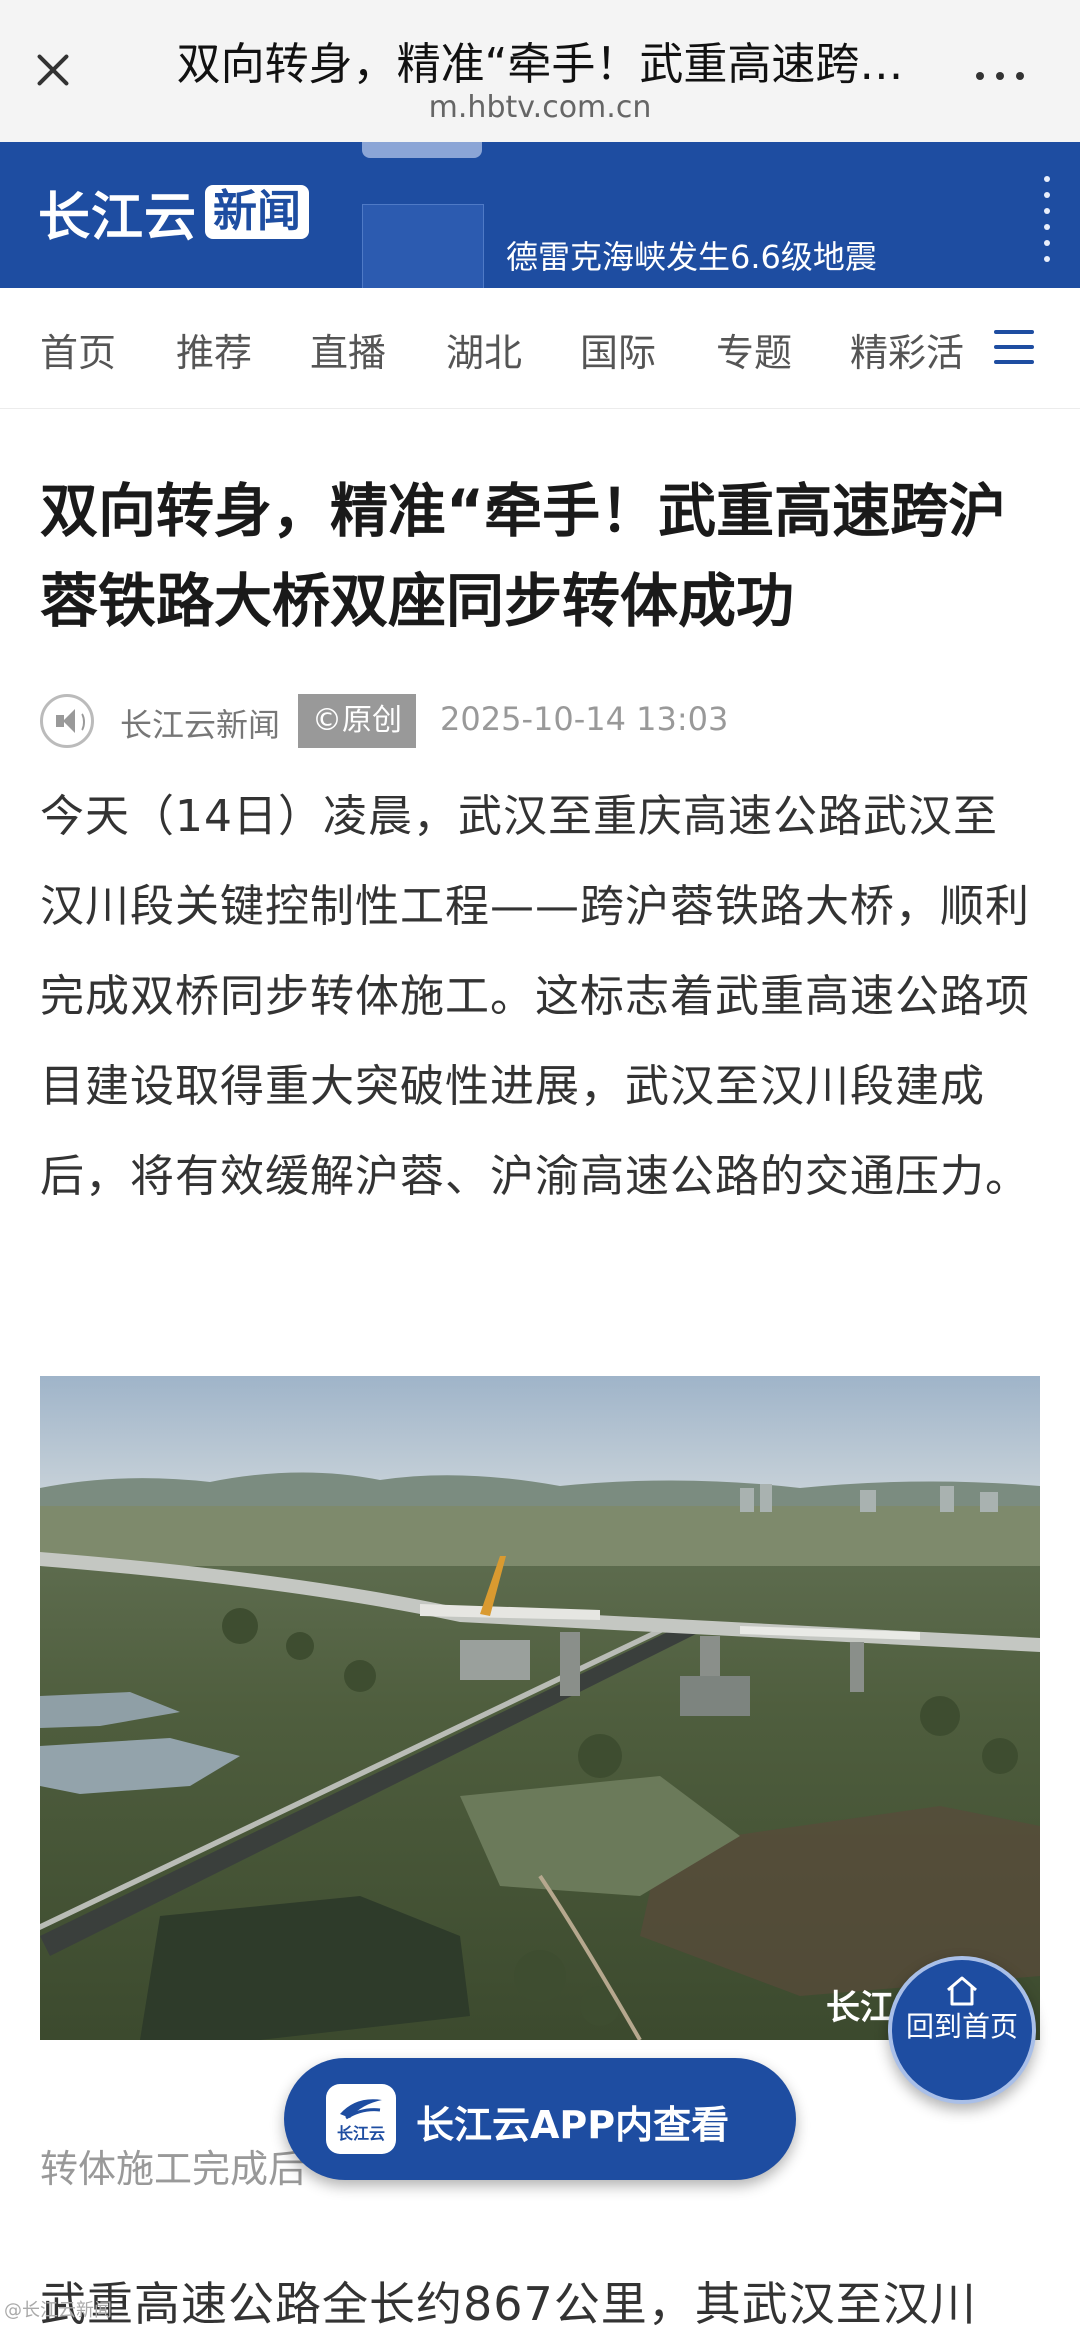  What do you see at coordinates (1047, 219) in the screenshot?
I see `scroll-dots-icon` at bounding box center [1047, 219].